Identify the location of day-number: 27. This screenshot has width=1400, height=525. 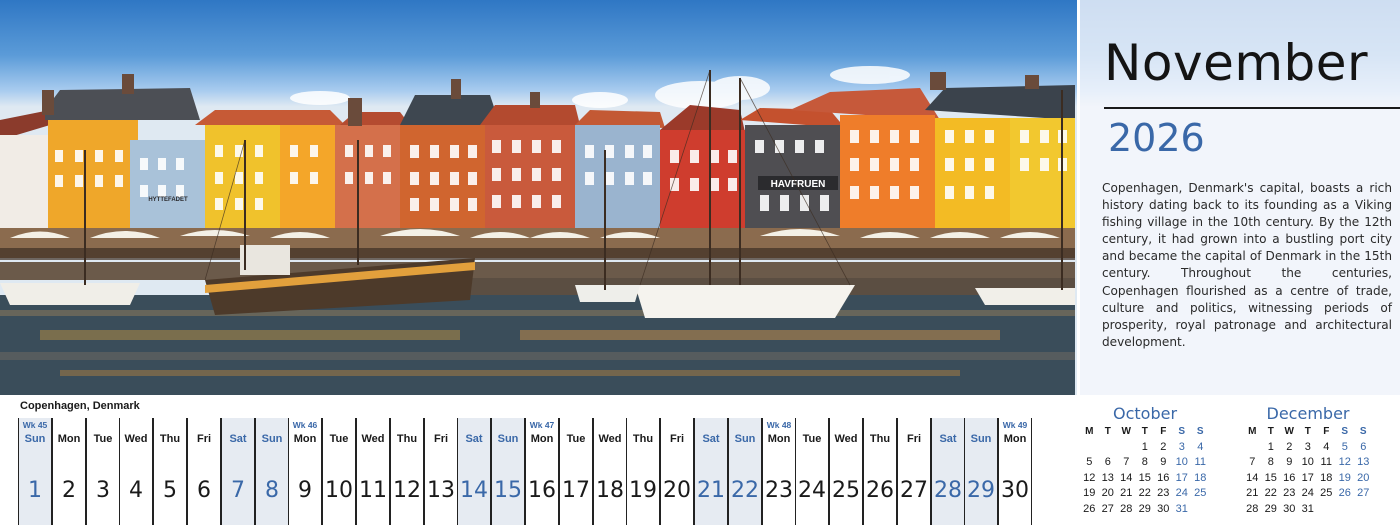
(914, 490).